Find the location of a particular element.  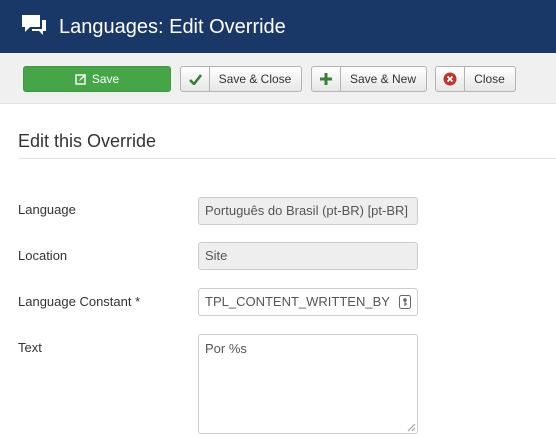

comments-icon is located at coordinates (34, 25).